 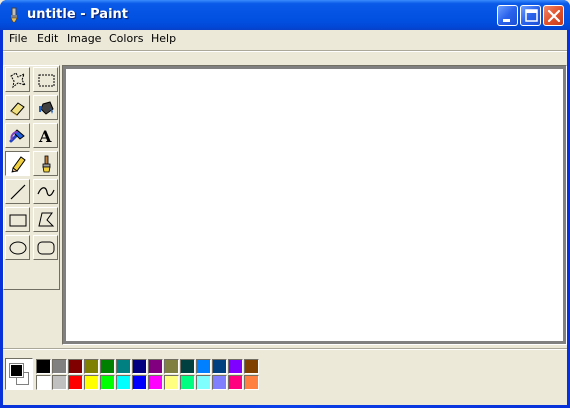 What do you see at coordinates (47, 38) in the screenshot?
I see `menu-edit: Edit` at bounding box center [47, 38].